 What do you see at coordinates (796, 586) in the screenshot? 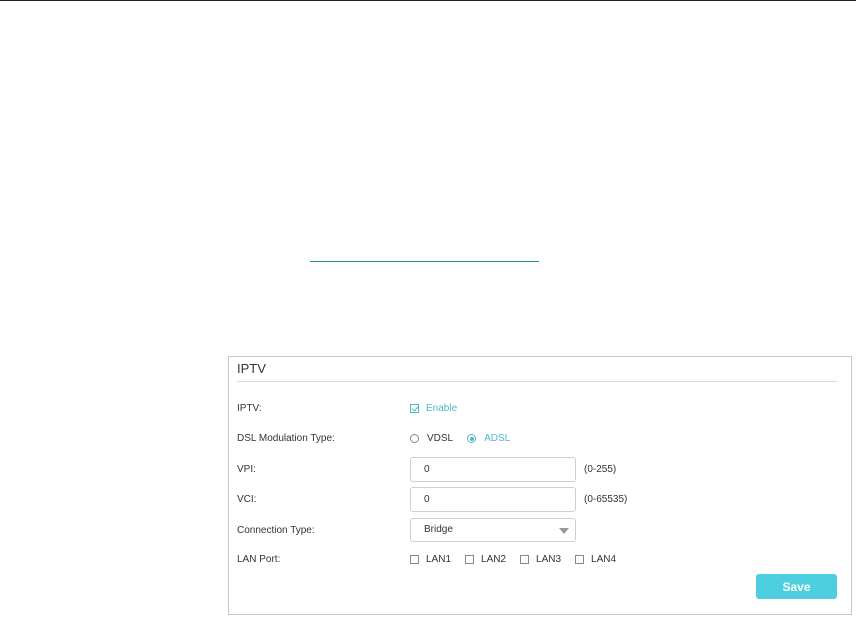
I see `save-button: Save` at bounding box center [796, 586].